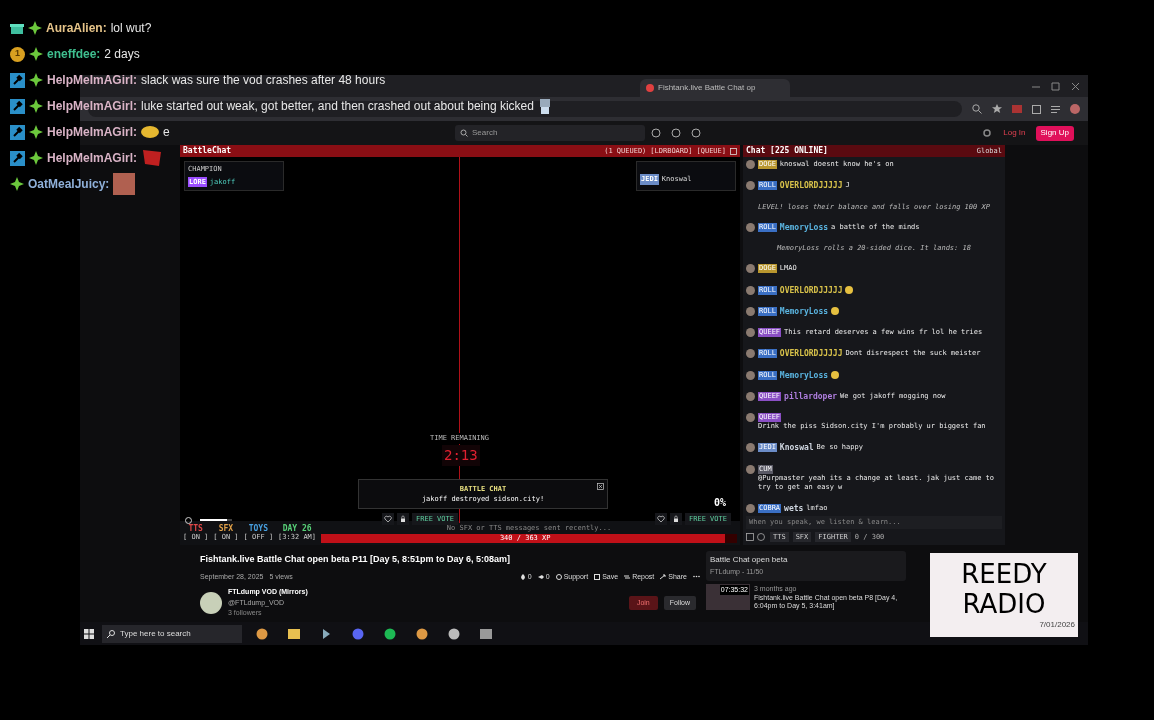 This screenshot has height=720, width=1154. What do you see at coordinates (558, 576) in the screenshot?
I see `support-icon` at bounding box center [558, 576].